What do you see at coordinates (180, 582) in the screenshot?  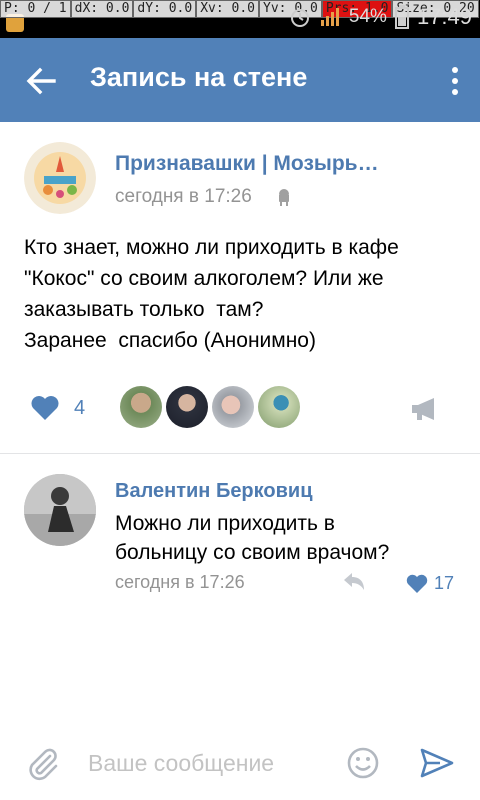 I see `comment-time: сегодня в 17:26` at bounding box center [180, 582].